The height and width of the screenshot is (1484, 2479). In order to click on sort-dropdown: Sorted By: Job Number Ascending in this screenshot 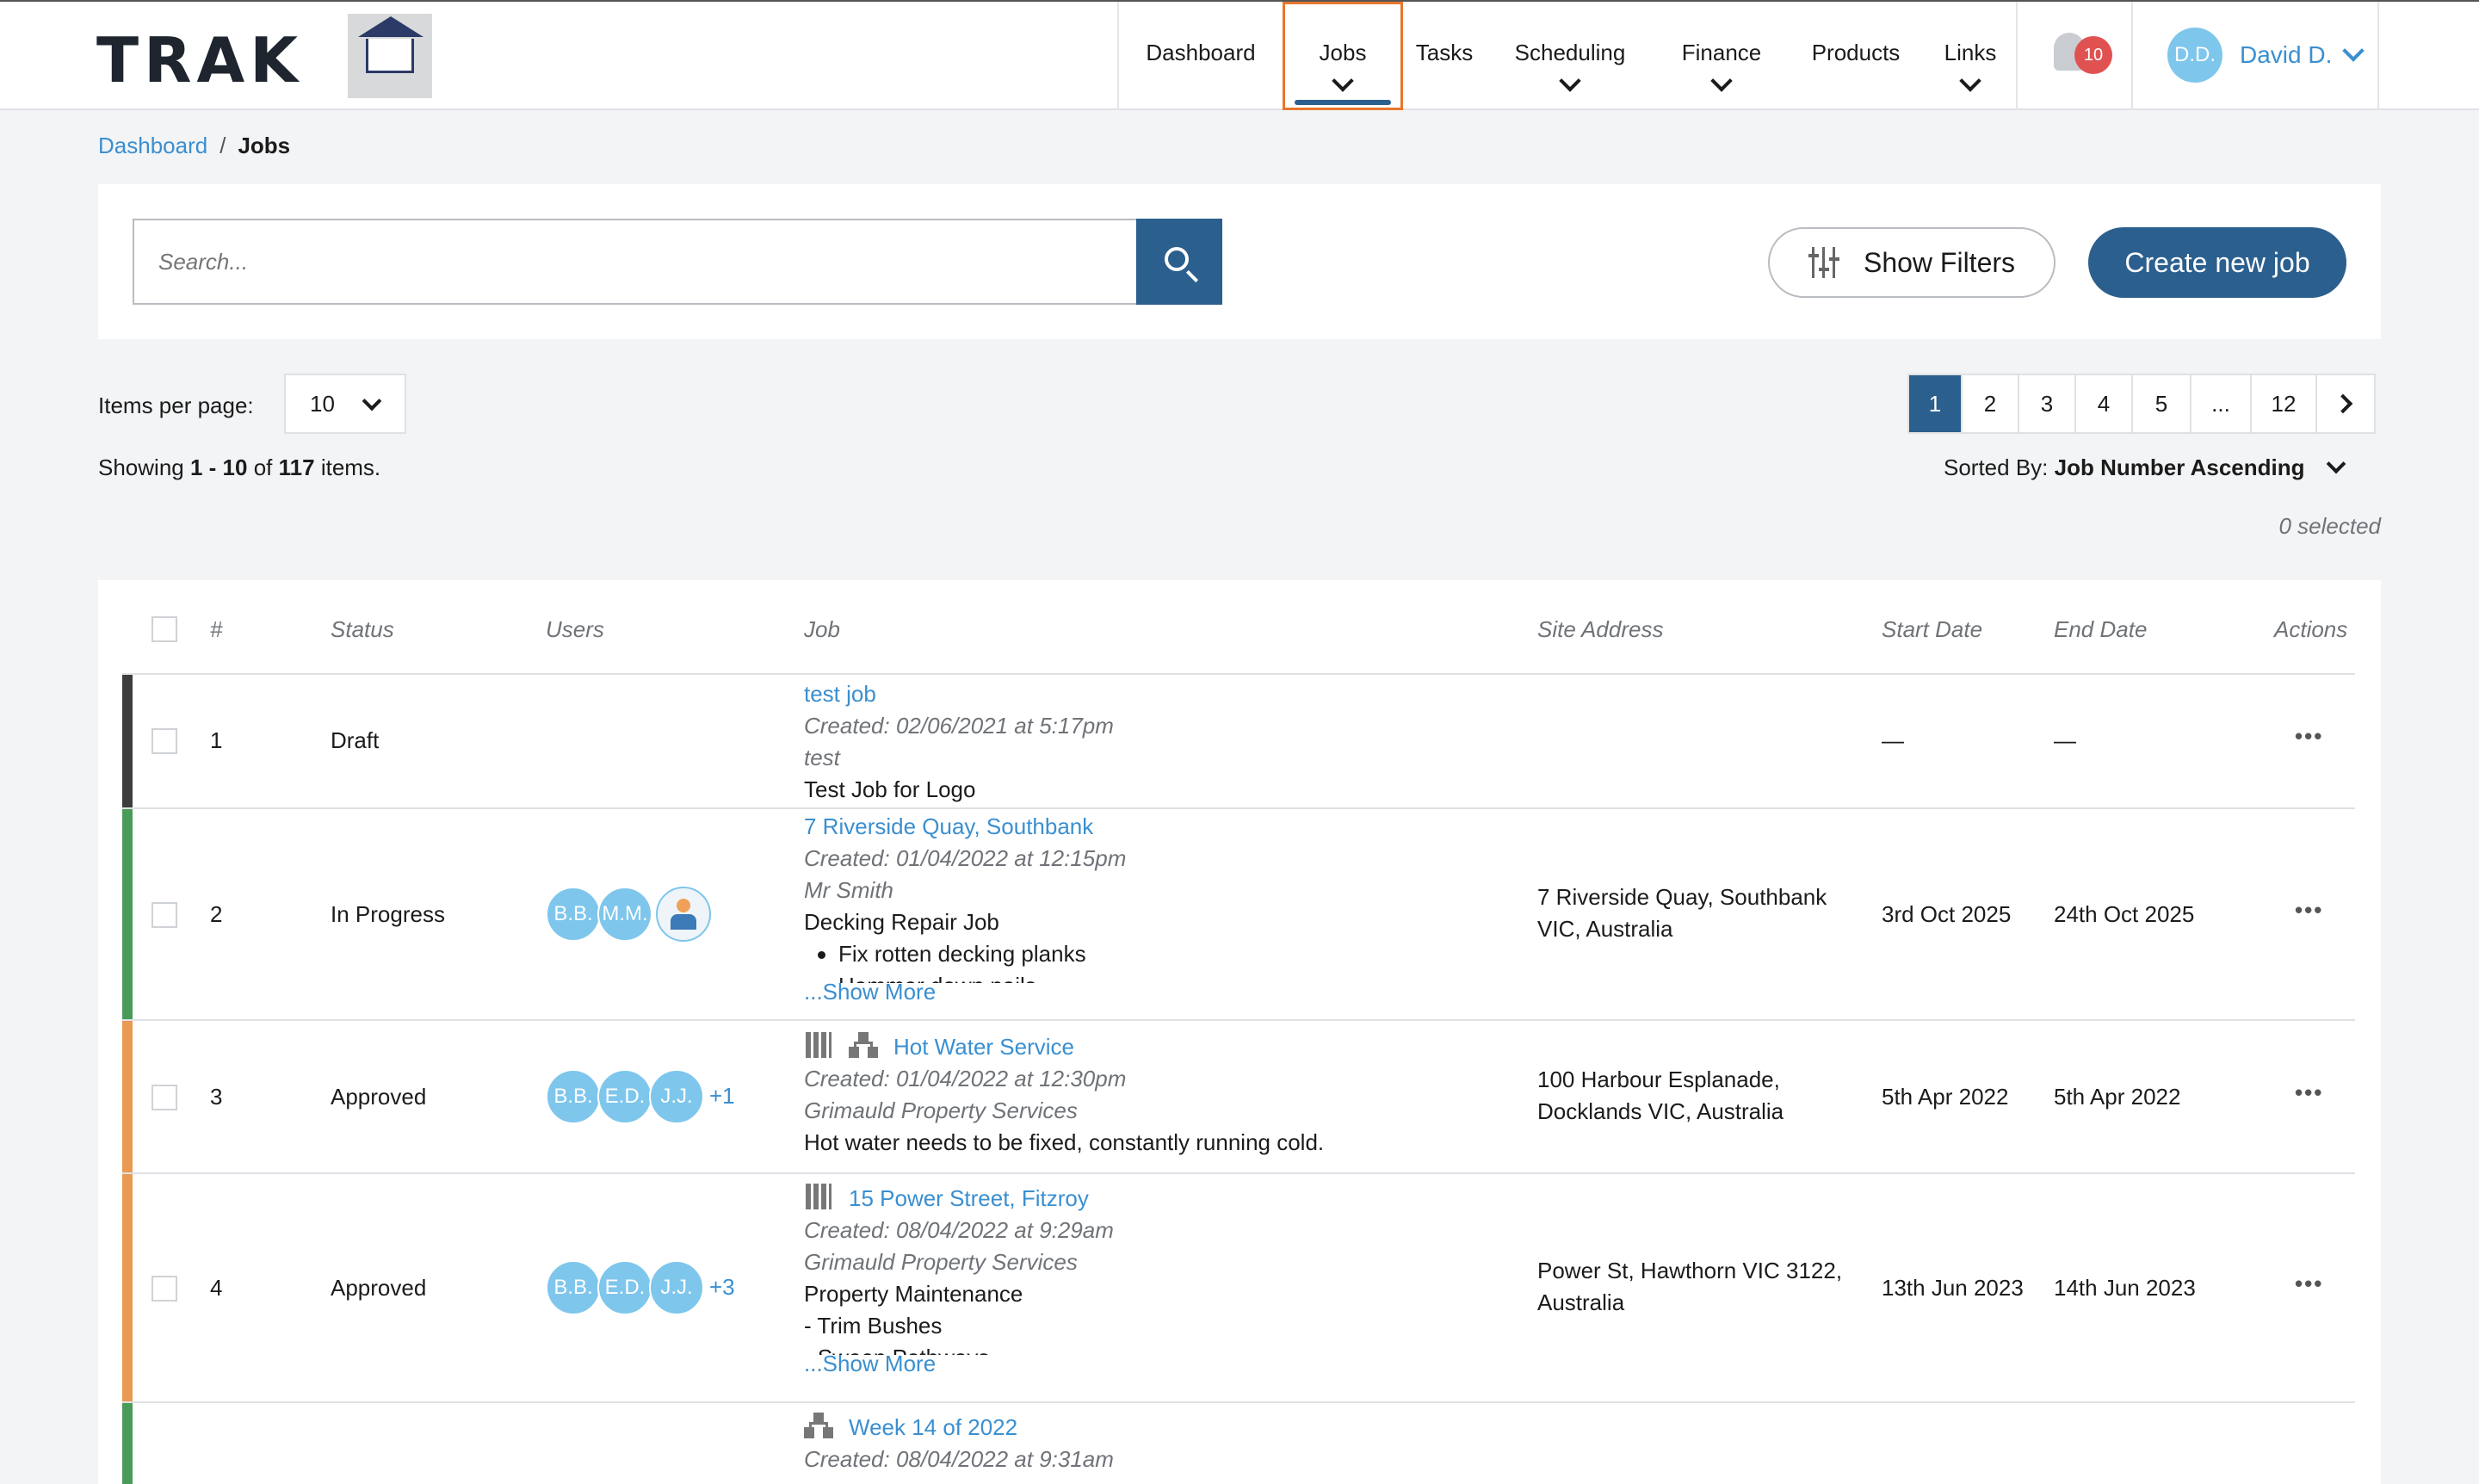, I will do `click(2145, 467)`.